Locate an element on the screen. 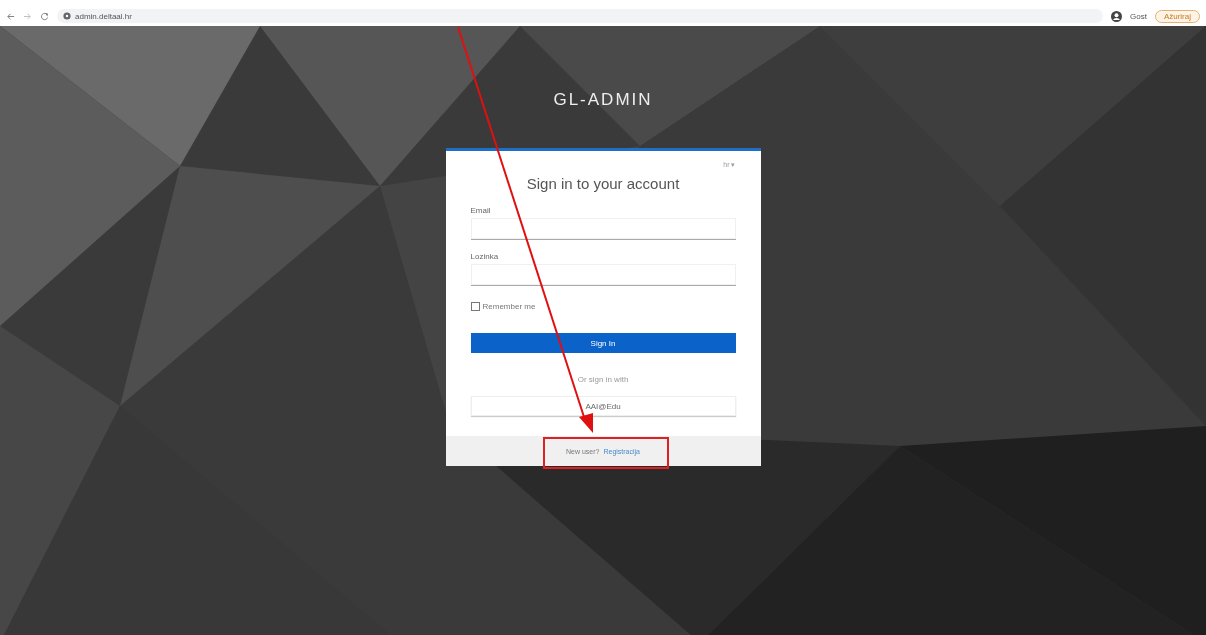 This screenshot has height=635, width=1206. app-title: GL-ADMIN is located at coordinates (603, 100).